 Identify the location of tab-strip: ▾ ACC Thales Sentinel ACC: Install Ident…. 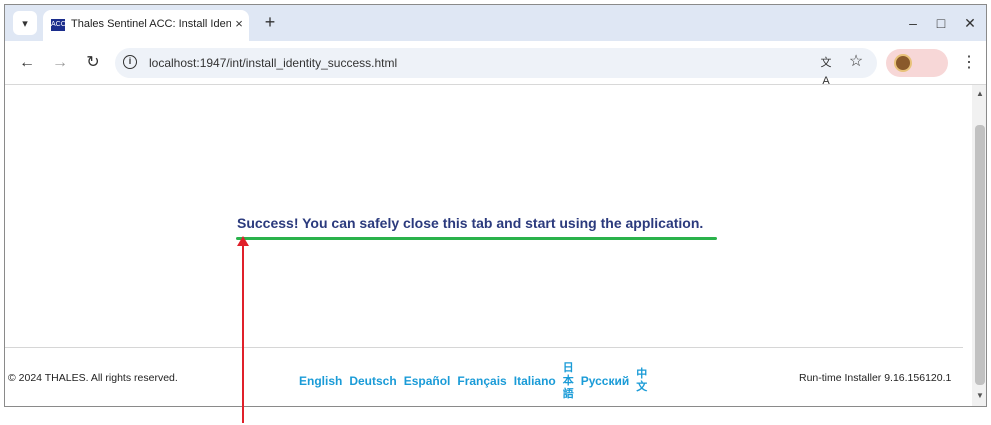
(495, 23).